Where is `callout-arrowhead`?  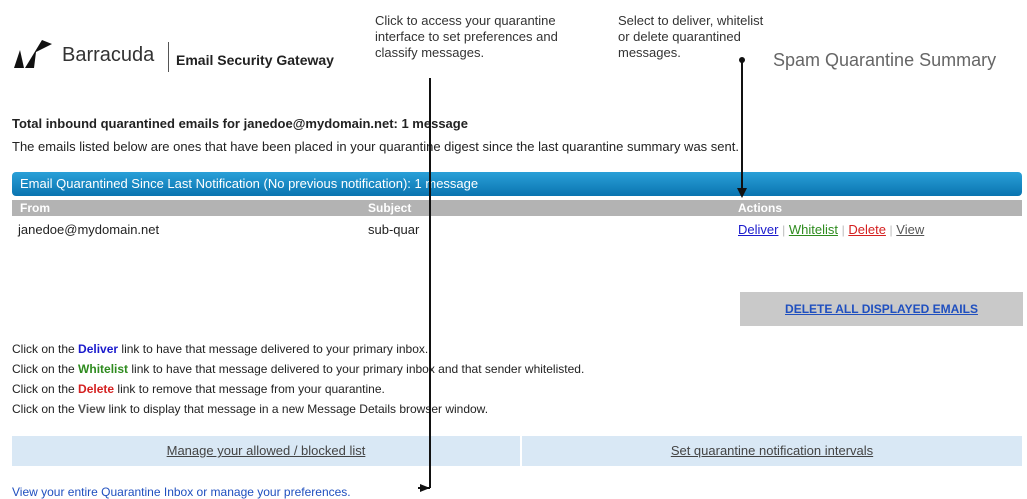 callout-arrowhead is located at coordinates (742, 193).